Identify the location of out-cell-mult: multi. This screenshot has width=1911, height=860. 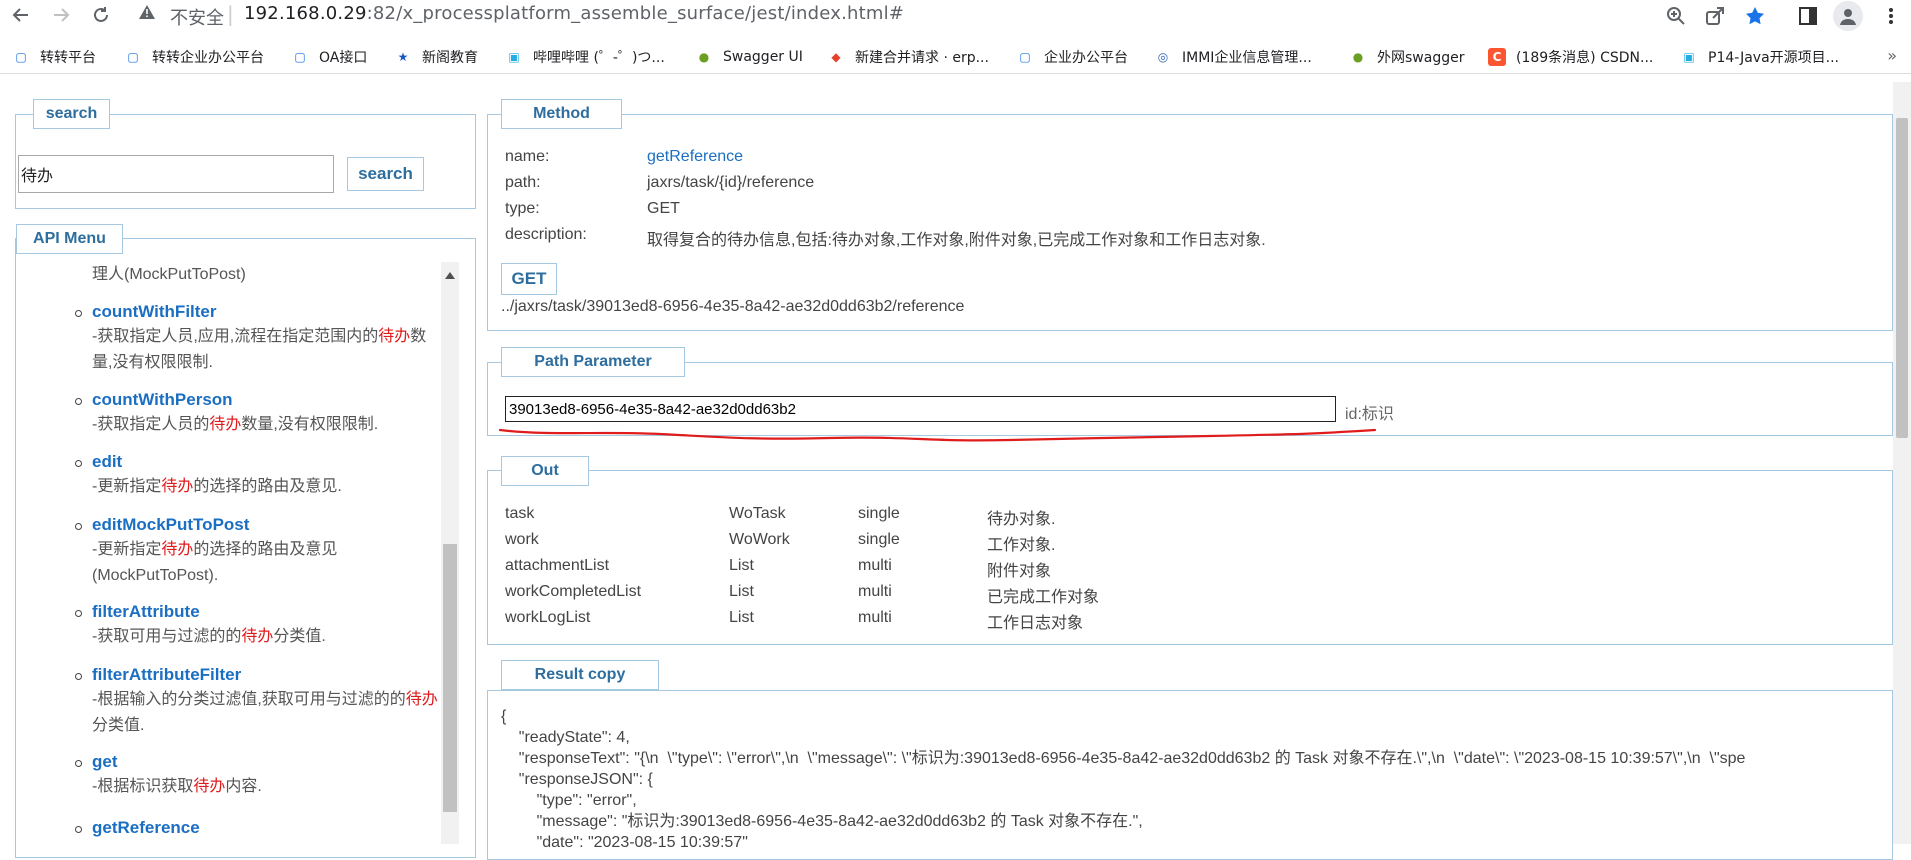
(875, 591).